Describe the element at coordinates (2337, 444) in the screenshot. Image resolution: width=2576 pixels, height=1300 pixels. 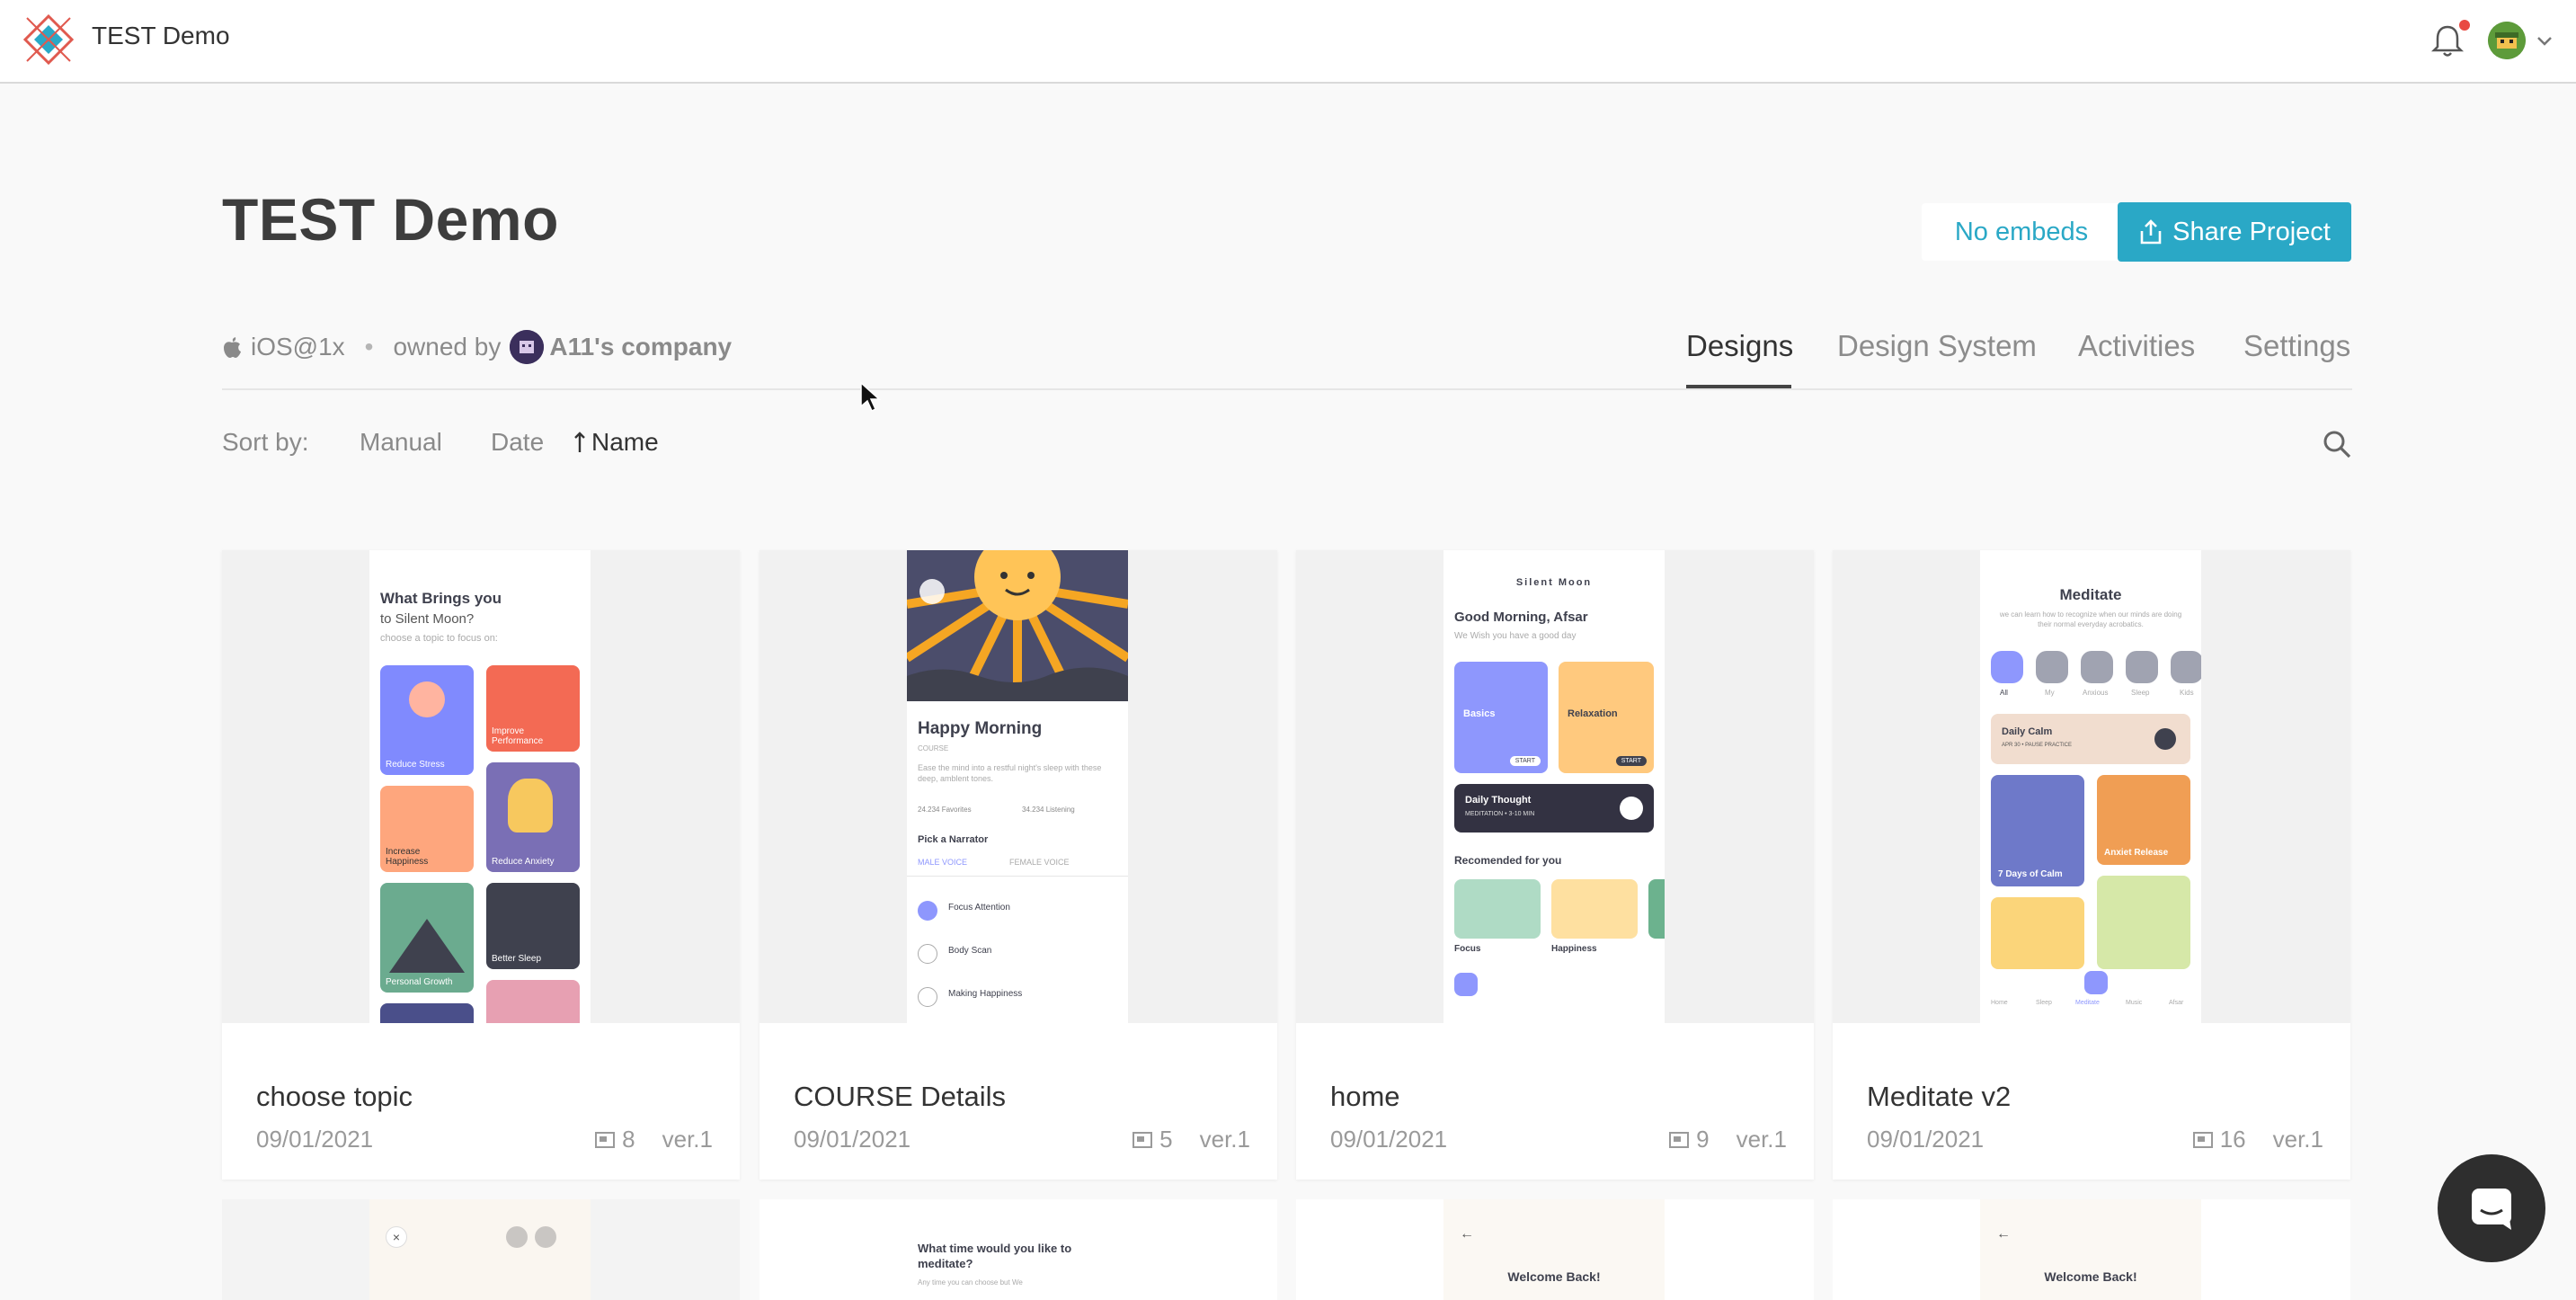
I see `search-icon` at that location.